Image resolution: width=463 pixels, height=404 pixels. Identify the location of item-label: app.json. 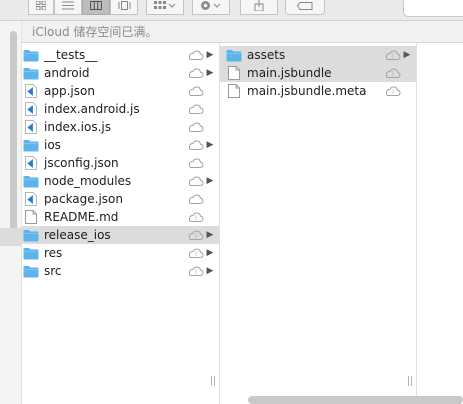
(69, 91).